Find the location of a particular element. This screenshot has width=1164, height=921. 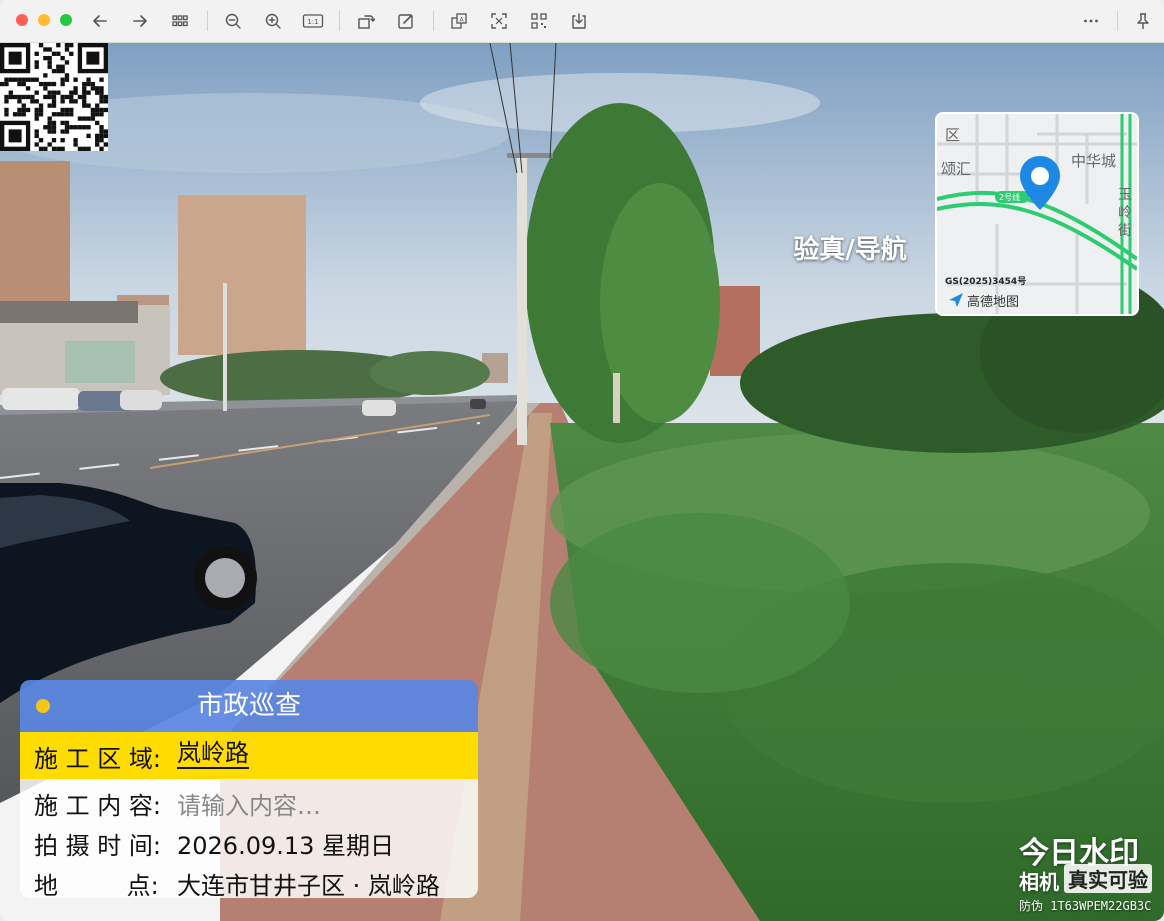

location-value: 大连市甘井子区 · 岚岭路 is located at coordinates (308, 885).